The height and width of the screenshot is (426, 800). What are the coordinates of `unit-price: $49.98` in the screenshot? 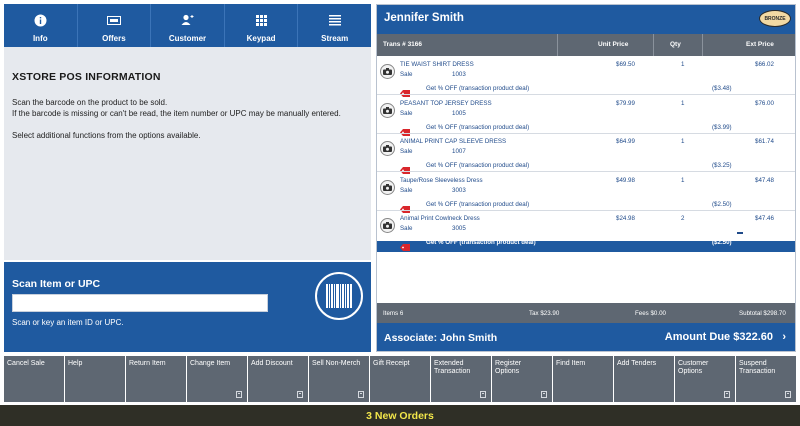 It's located at (625, 180).